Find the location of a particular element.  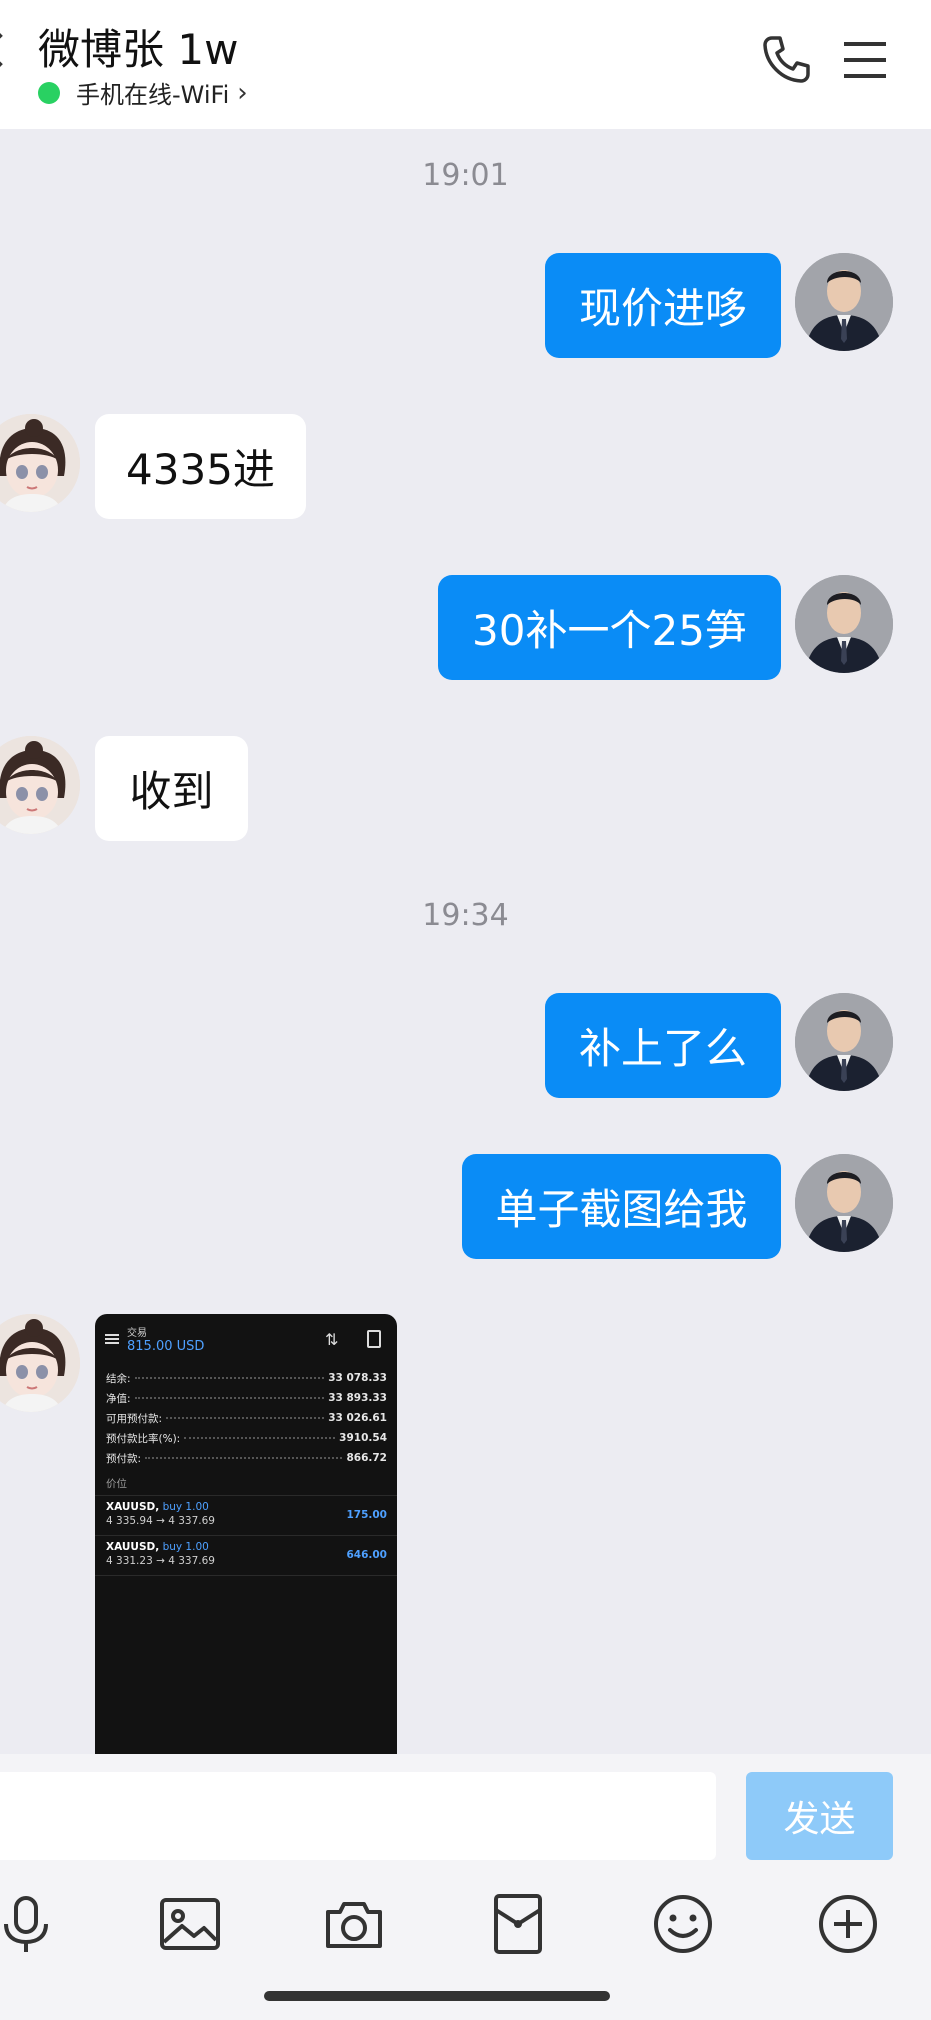

incoming-message: 4335进 is located at coordinates (200, 466).